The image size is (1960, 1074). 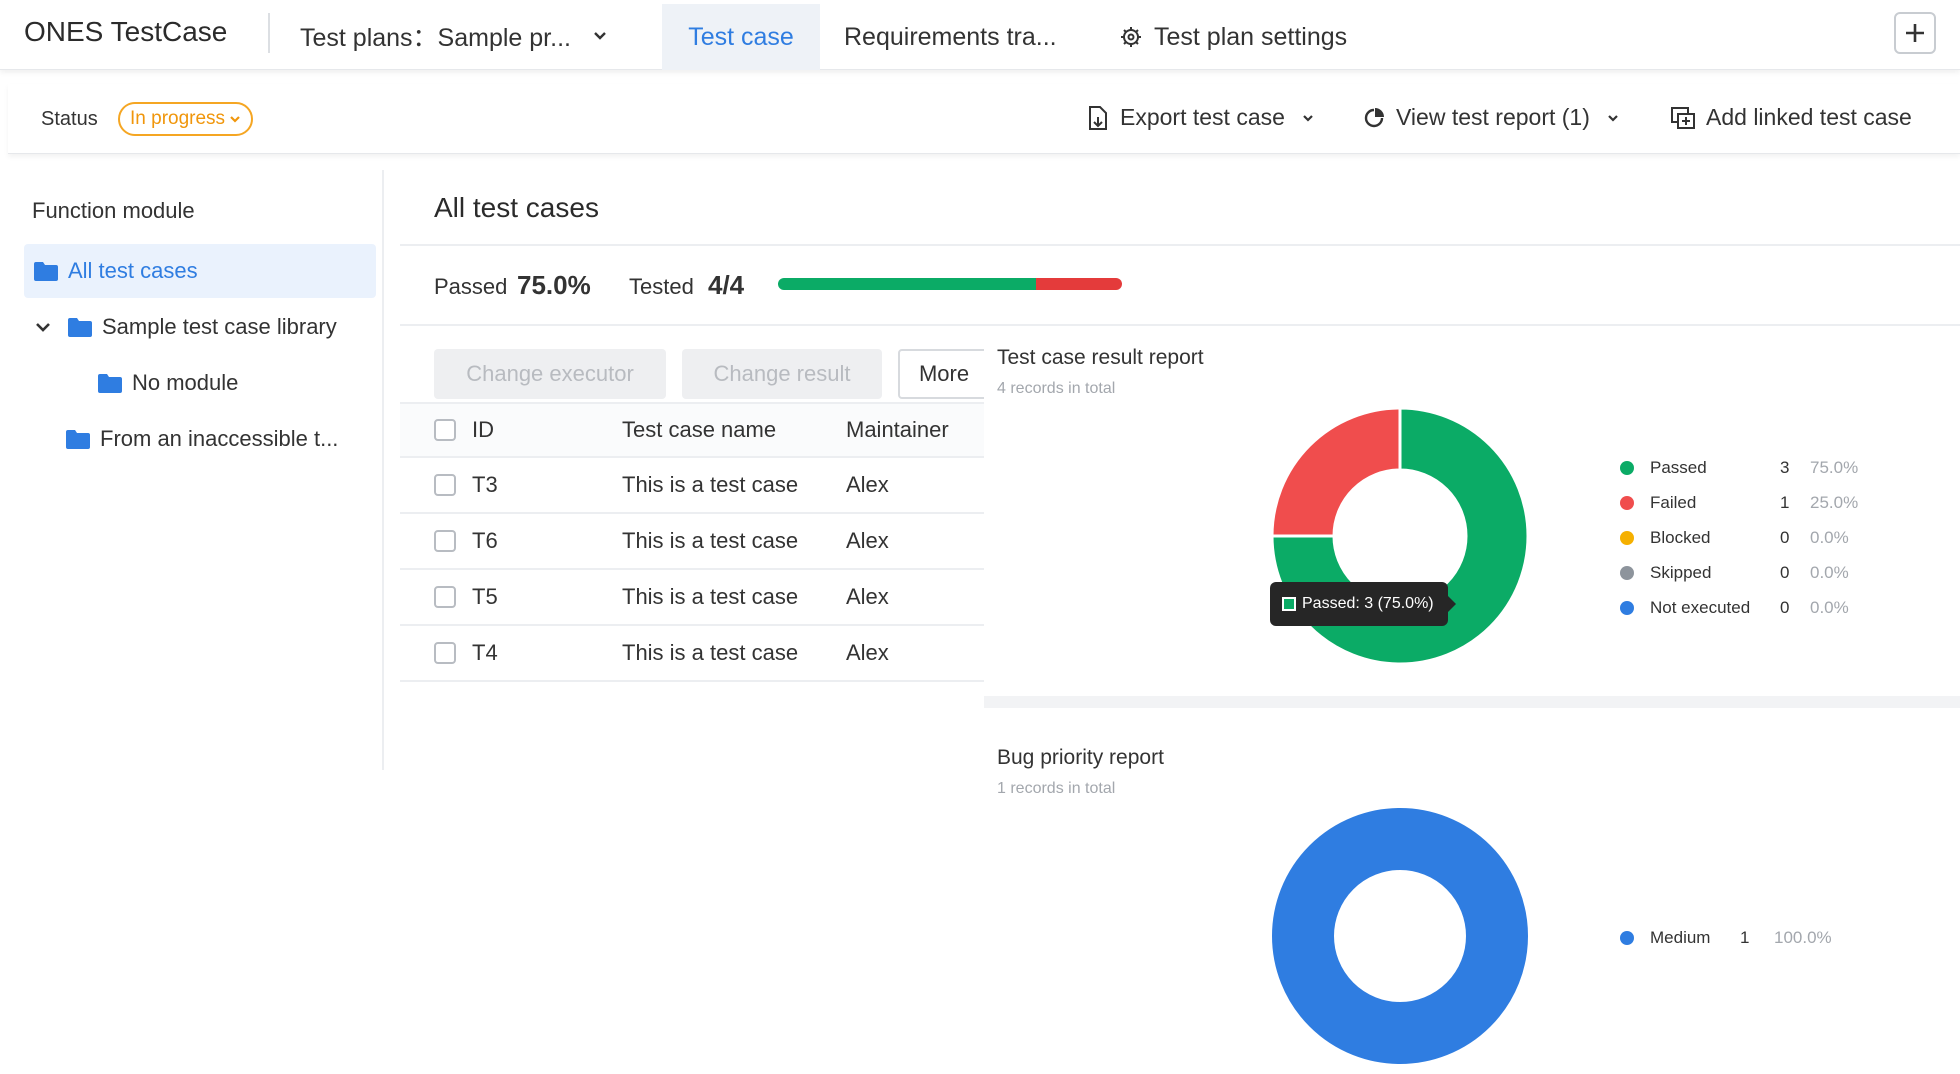 What do you see at coordinates (1374, 117) in the screenshot?
I see `report-icon` at bounding box center [1374, 117].